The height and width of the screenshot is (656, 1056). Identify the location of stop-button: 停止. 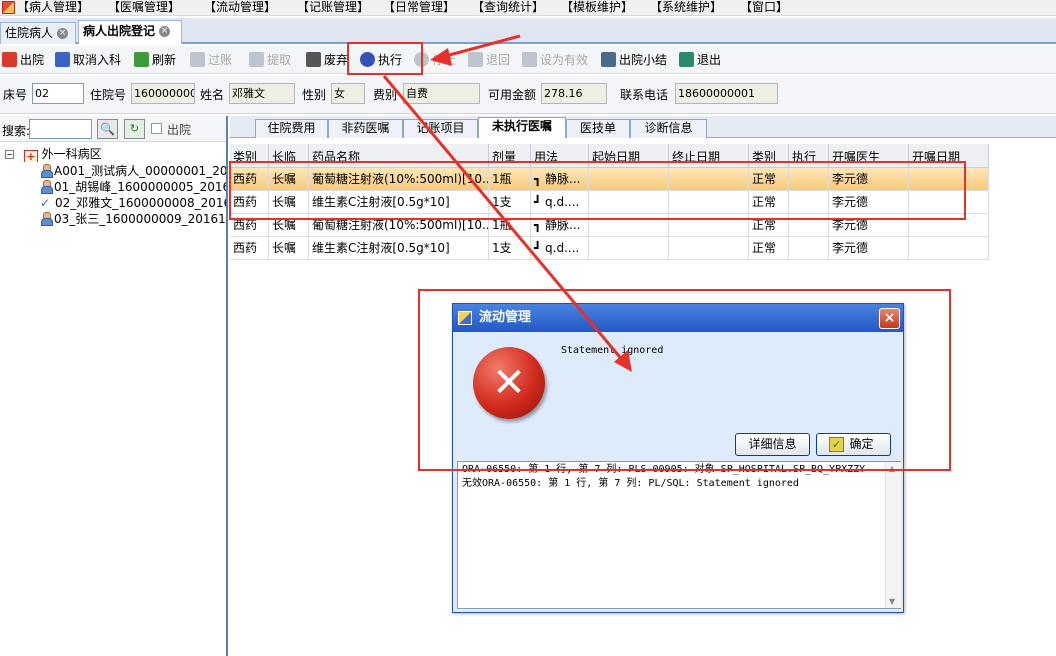
(435, 60).